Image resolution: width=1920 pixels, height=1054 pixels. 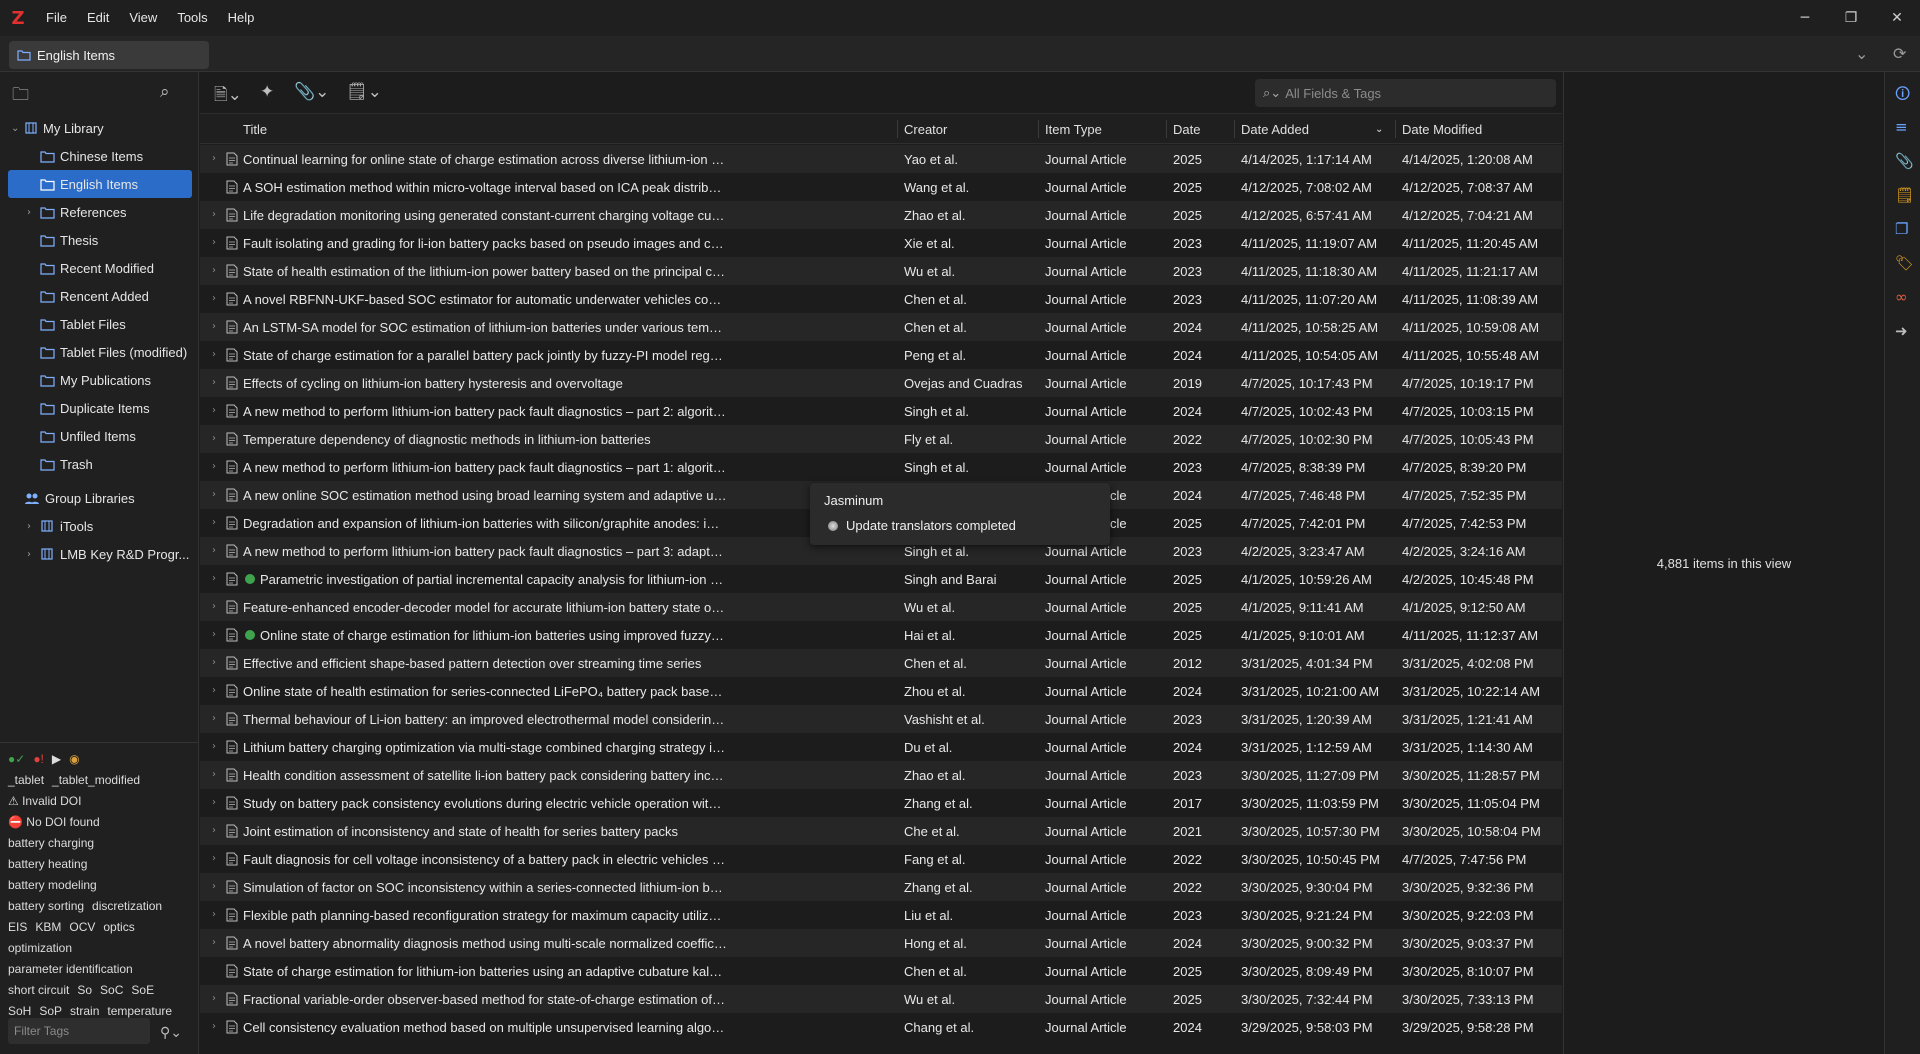 What do you see at coordinates (38, 759) in the screenshot?
I see `emoji-tag: ●!` at bounding box center [38, 759].